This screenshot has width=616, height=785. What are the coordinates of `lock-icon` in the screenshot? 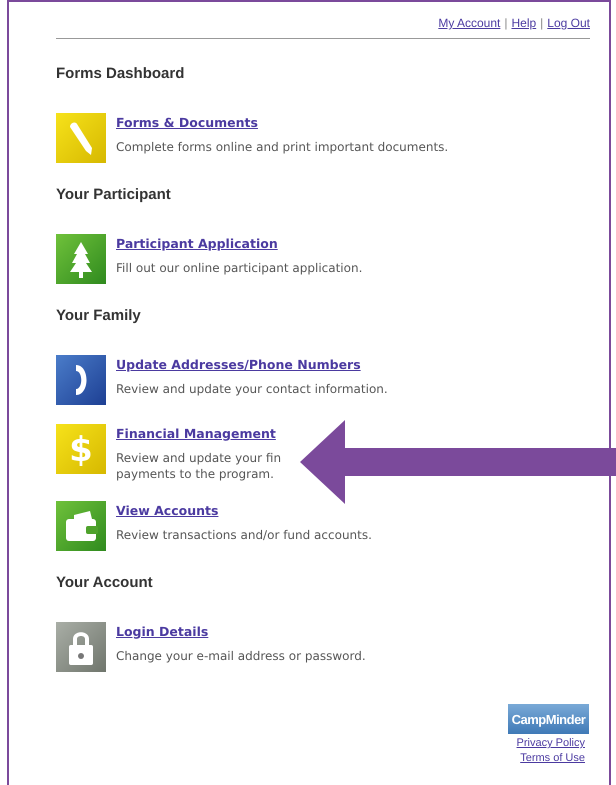 It's located at (81, 647).